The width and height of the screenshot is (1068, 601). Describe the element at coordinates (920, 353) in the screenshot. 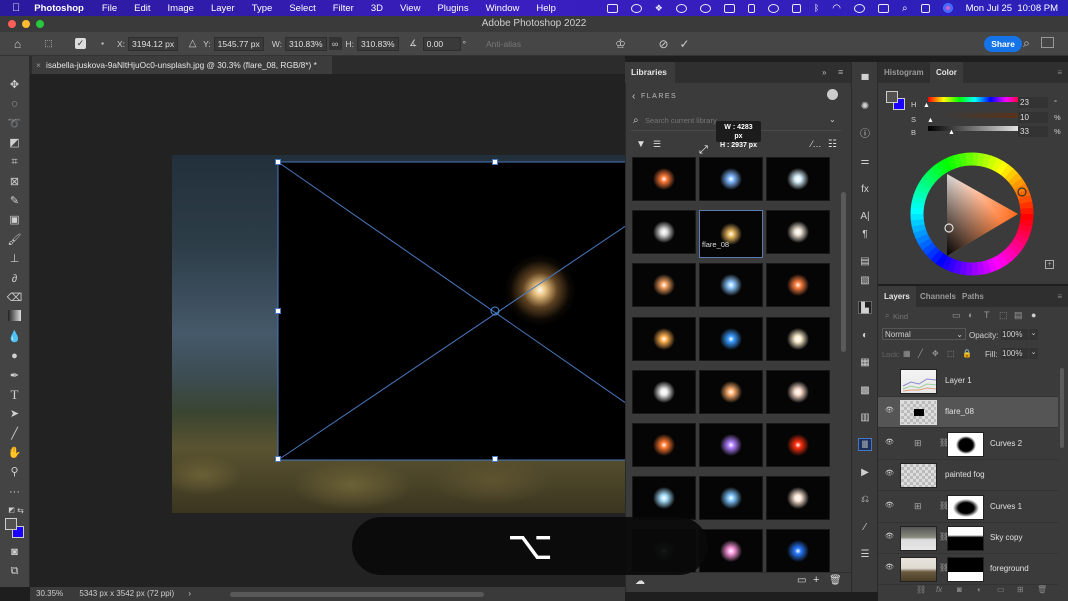

I see `lock-image-icon: ╱` at that location.